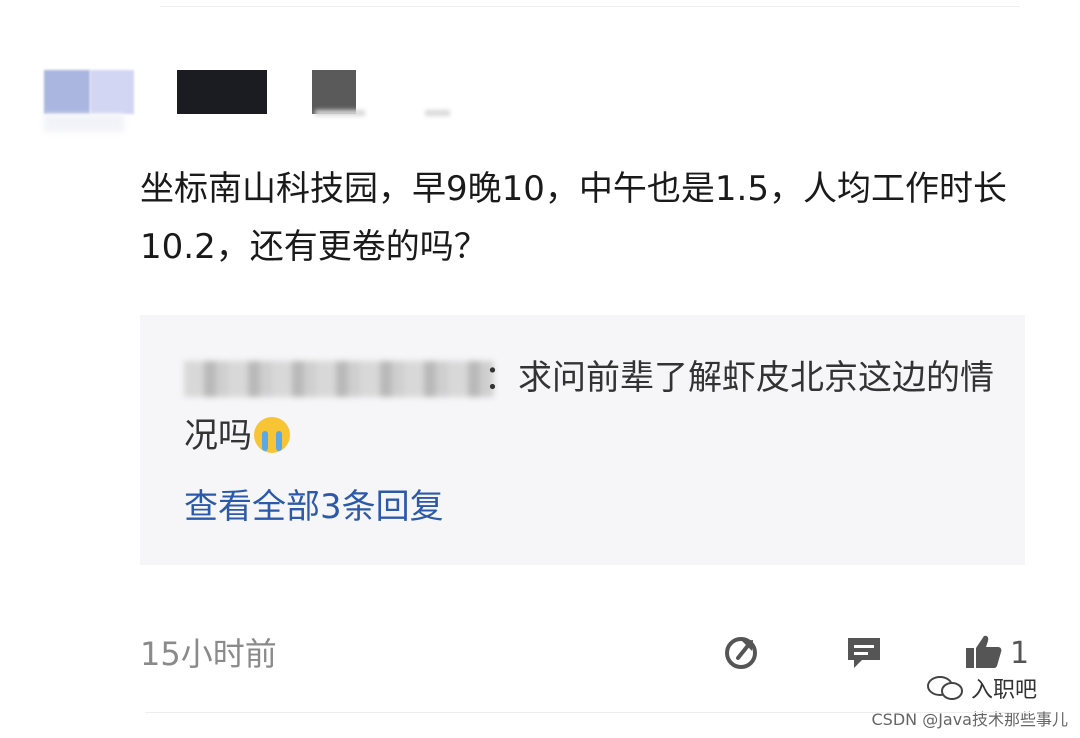 Image resolution: width=1080 pixels, height=738 pixels. I want to click on avatar-shadow, so click(84, 123).